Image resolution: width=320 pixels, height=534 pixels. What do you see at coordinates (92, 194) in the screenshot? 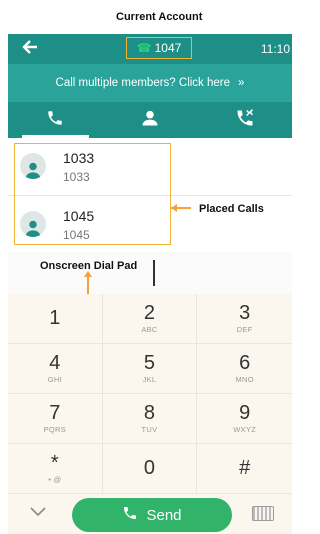
I see `annotation-placed-calls-box` at bounding box center [92, 194].